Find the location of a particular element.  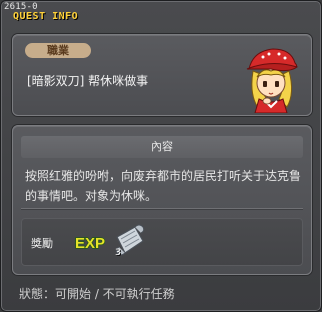

content-header: 內容 is located at coordinates (162, 147).